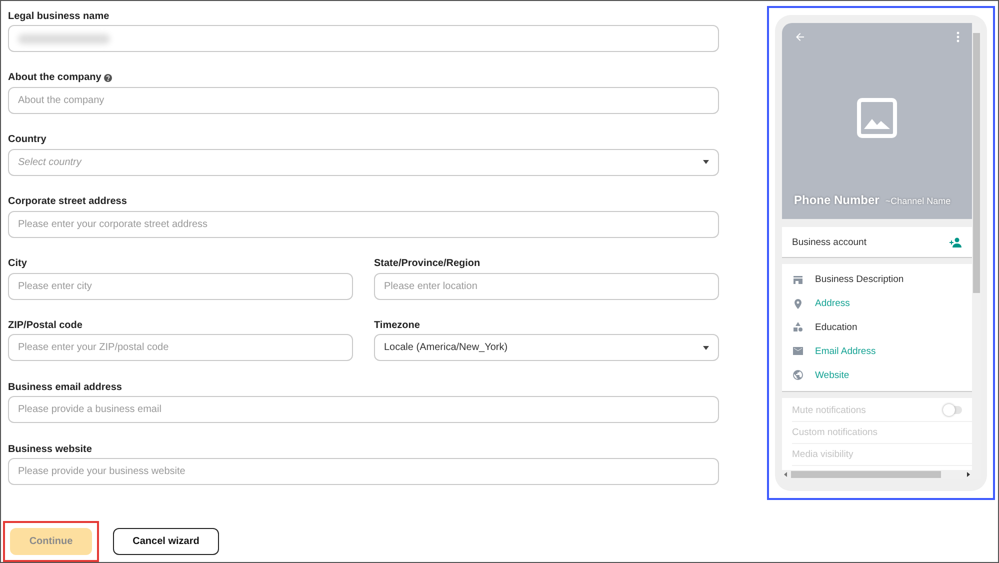 Image resolution: width=999 pixels, height=563 pixels. Describe the element at coordinates (363, 472) in the screenshot. I see `input-field: Please provide your business website` at that location.